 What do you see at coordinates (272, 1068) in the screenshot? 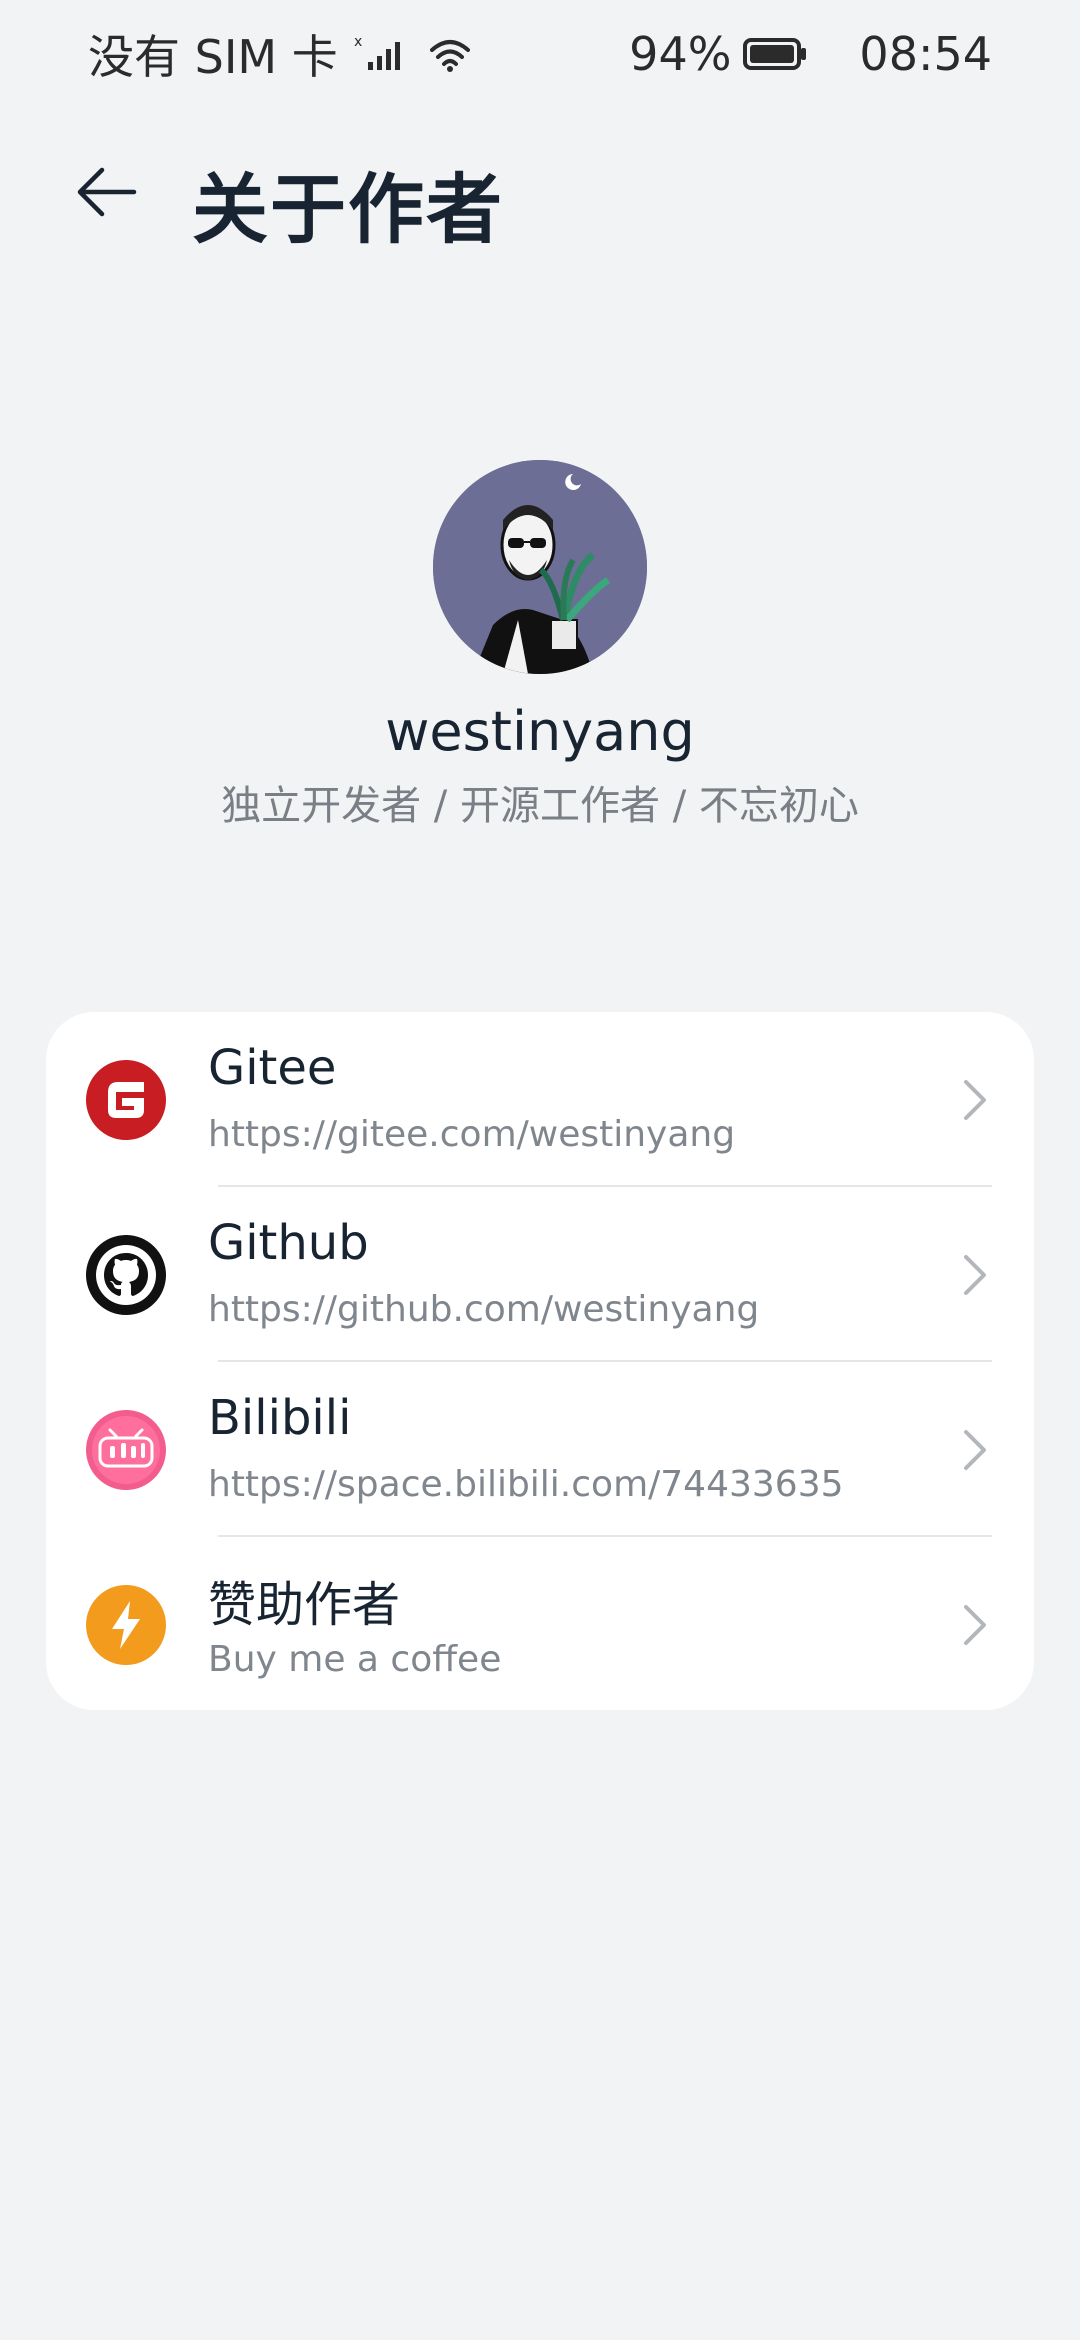
I see `link-title: Gitee` at bounding box center [272, 1068].